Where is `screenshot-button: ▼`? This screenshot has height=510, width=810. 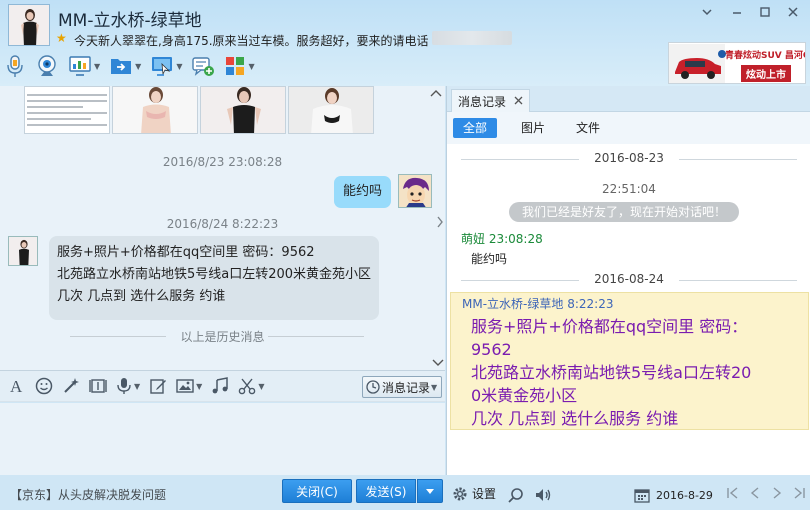
screenshot-button: ▼ is located at coordinates (251, 386).